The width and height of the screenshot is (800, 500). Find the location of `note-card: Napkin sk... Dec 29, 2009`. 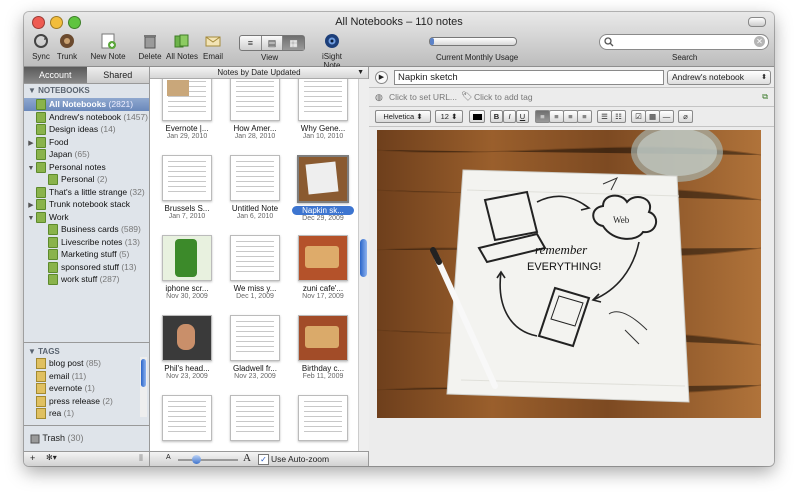

note-card: Napkin sk... Dec 29, 2009 is located at coordinates (323, 188).